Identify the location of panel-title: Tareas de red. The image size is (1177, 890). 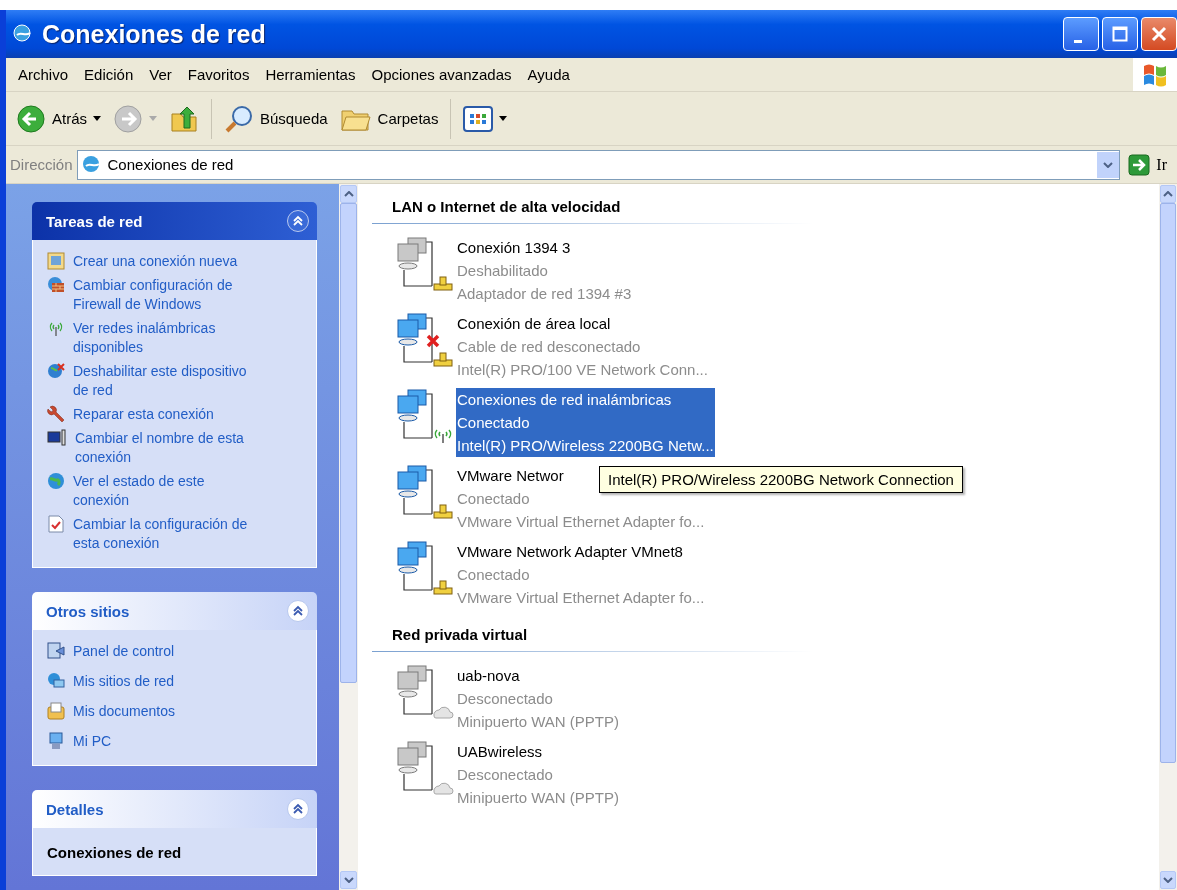
(94, 221).